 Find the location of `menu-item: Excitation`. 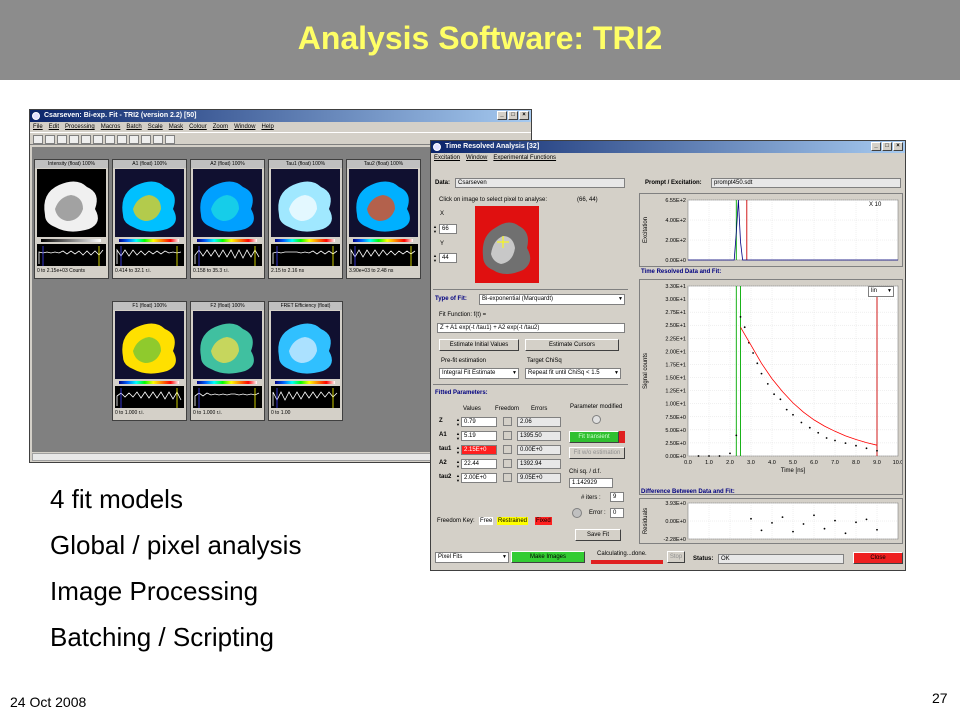

menu-item: Excitation is located at coordinates (447, 158).